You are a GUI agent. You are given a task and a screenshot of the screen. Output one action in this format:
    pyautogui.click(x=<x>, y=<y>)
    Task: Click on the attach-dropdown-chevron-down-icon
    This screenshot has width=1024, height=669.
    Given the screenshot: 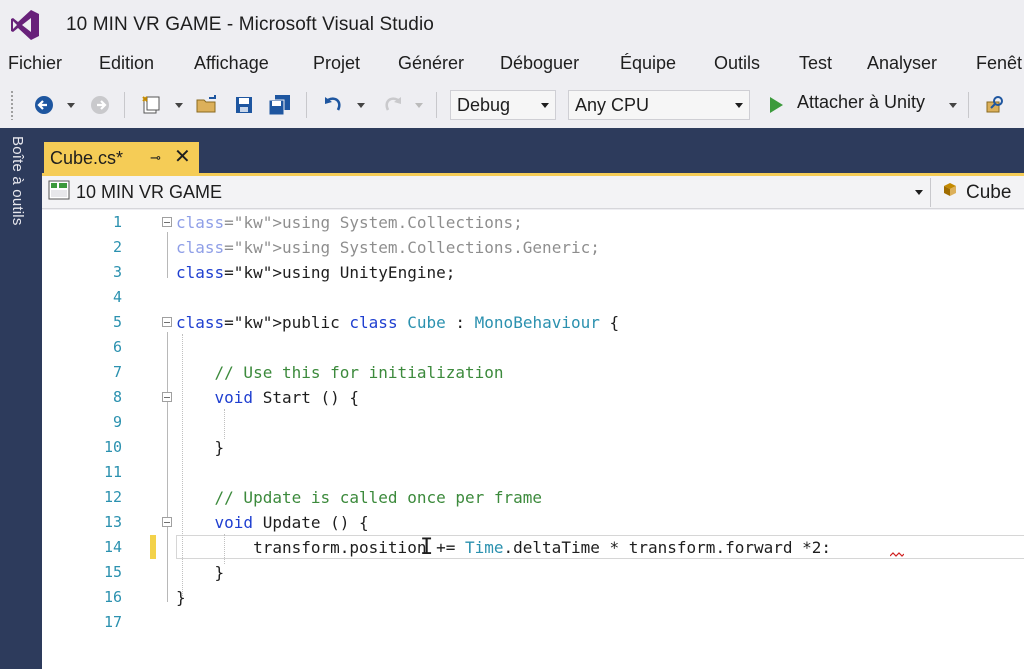 What is the action you would take?
    pyautogui.click(x=953, y=105)
    